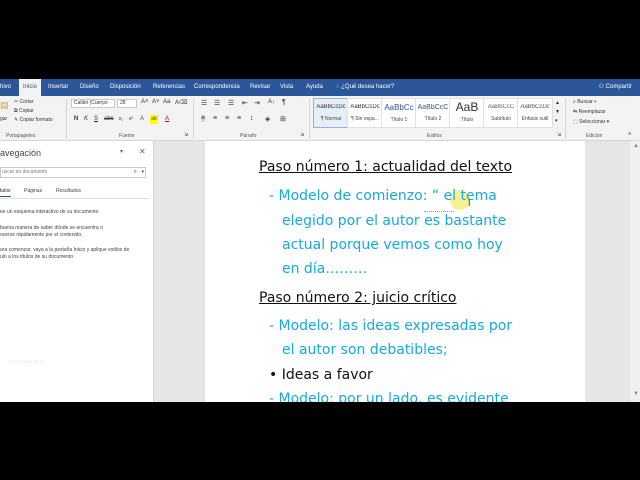  I want to click on model-line: elegido por el autor es bastante, so click(394, 221).